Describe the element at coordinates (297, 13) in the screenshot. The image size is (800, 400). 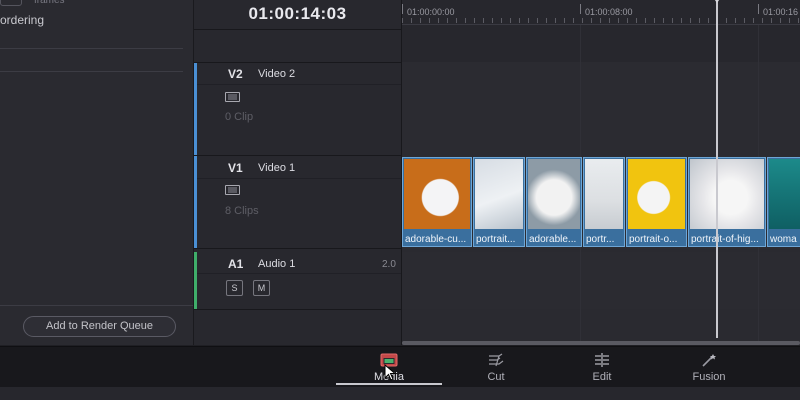
I see `timecode-display: 01:00:14:03` at that location.